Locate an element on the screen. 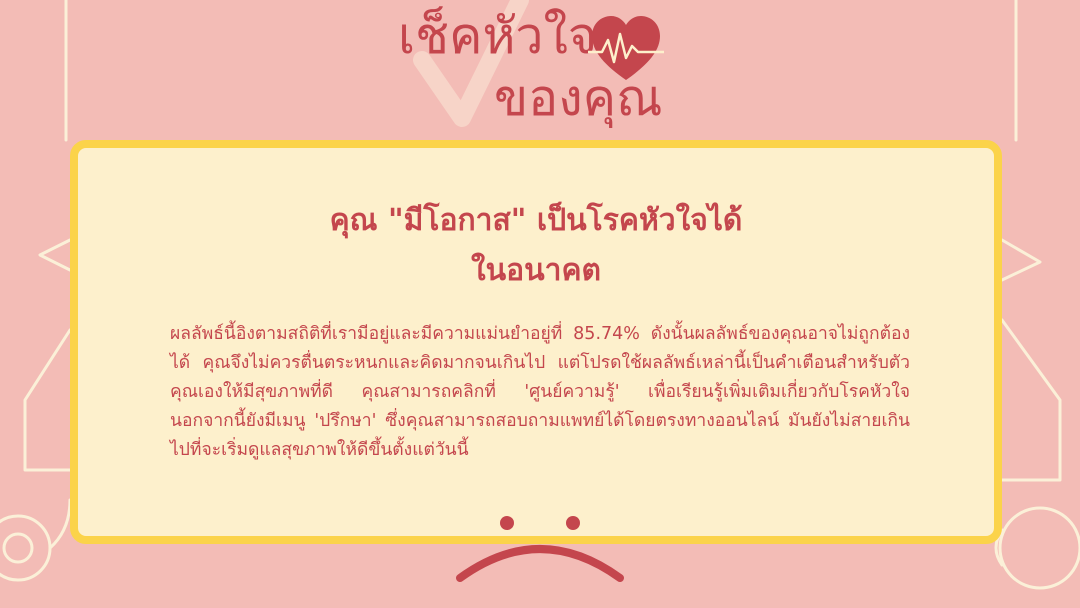  title-line-2: ของคุณ is located at coordinates (578, 98).